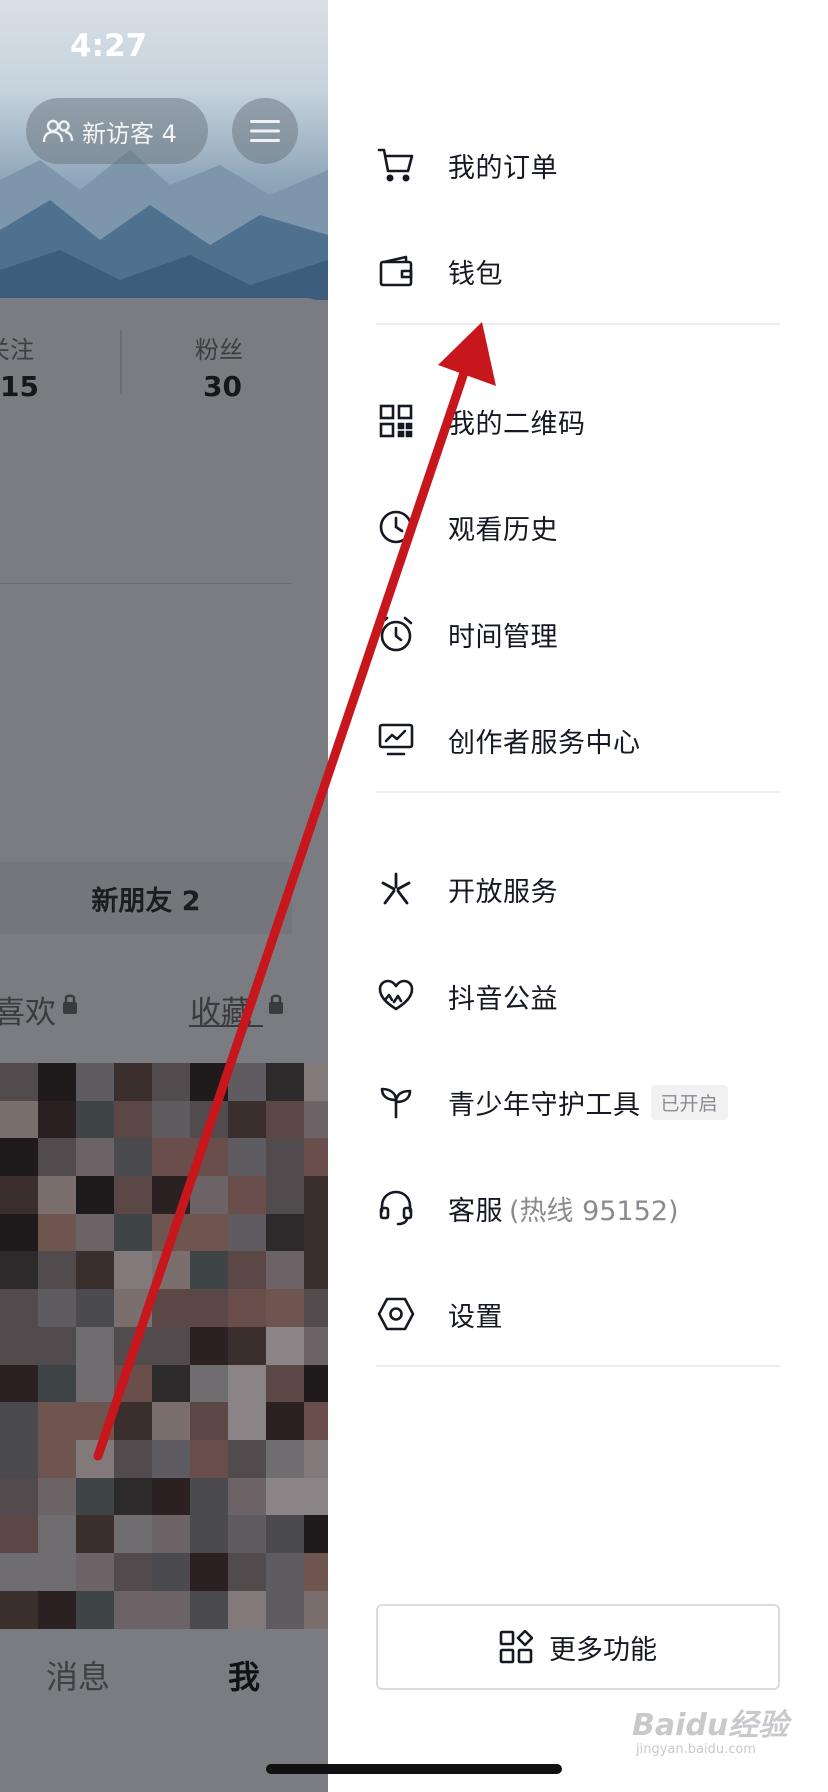 The width and height of the screenshot is (828, 1792). Describe the element at coordinates (396, 1314) in the screenshot. I see `settings-hex-icon` at that location.